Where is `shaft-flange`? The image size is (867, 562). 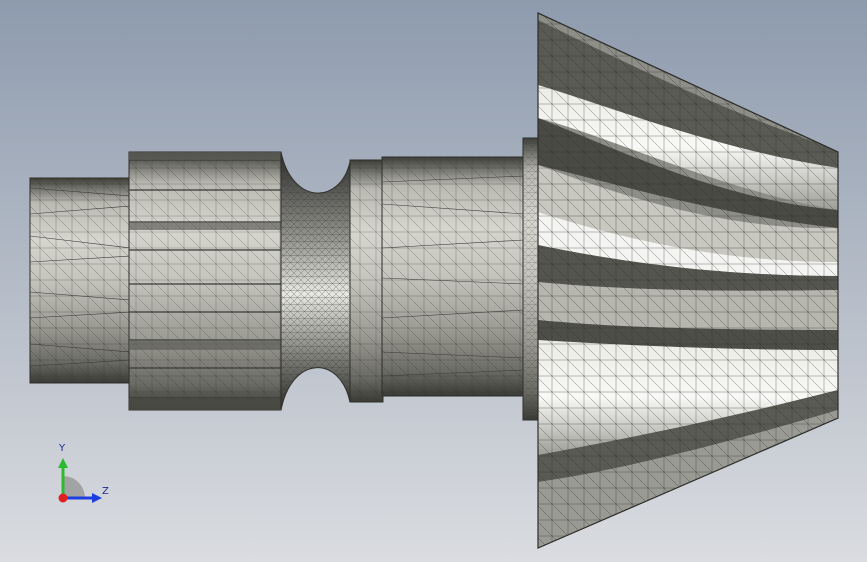
shaft-flange is located at coordinates (531, 279).